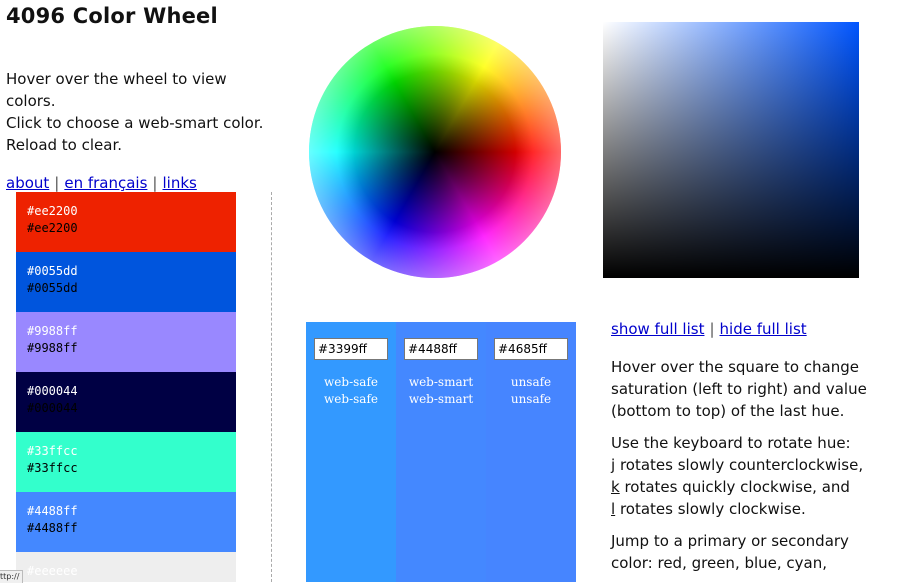 This screenshot has height=584, width=910. I want to click on color-swatch: #eeeeee, so click(126, 567).